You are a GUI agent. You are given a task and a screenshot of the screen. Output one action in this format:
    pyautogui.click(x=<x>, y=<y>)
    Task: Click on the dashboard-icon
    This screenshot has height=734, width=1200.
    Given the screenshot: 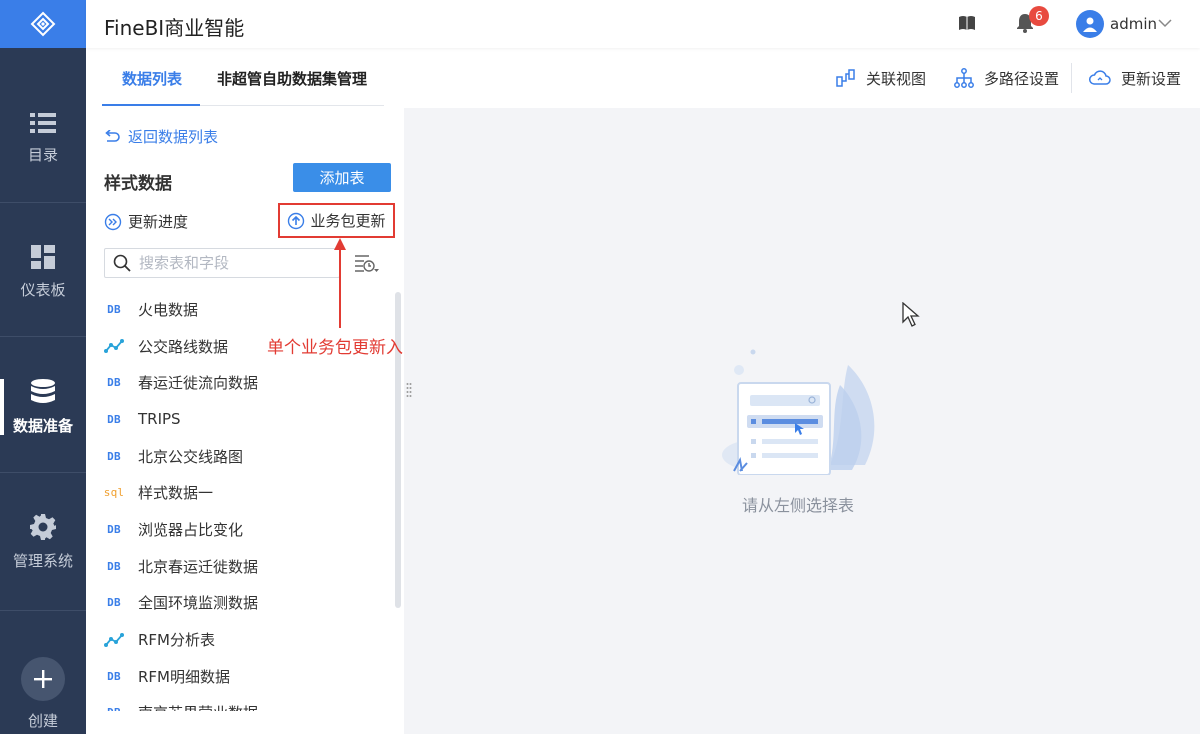 What is the action you would take?
    pyautogui.click(x=43, y=256)
    